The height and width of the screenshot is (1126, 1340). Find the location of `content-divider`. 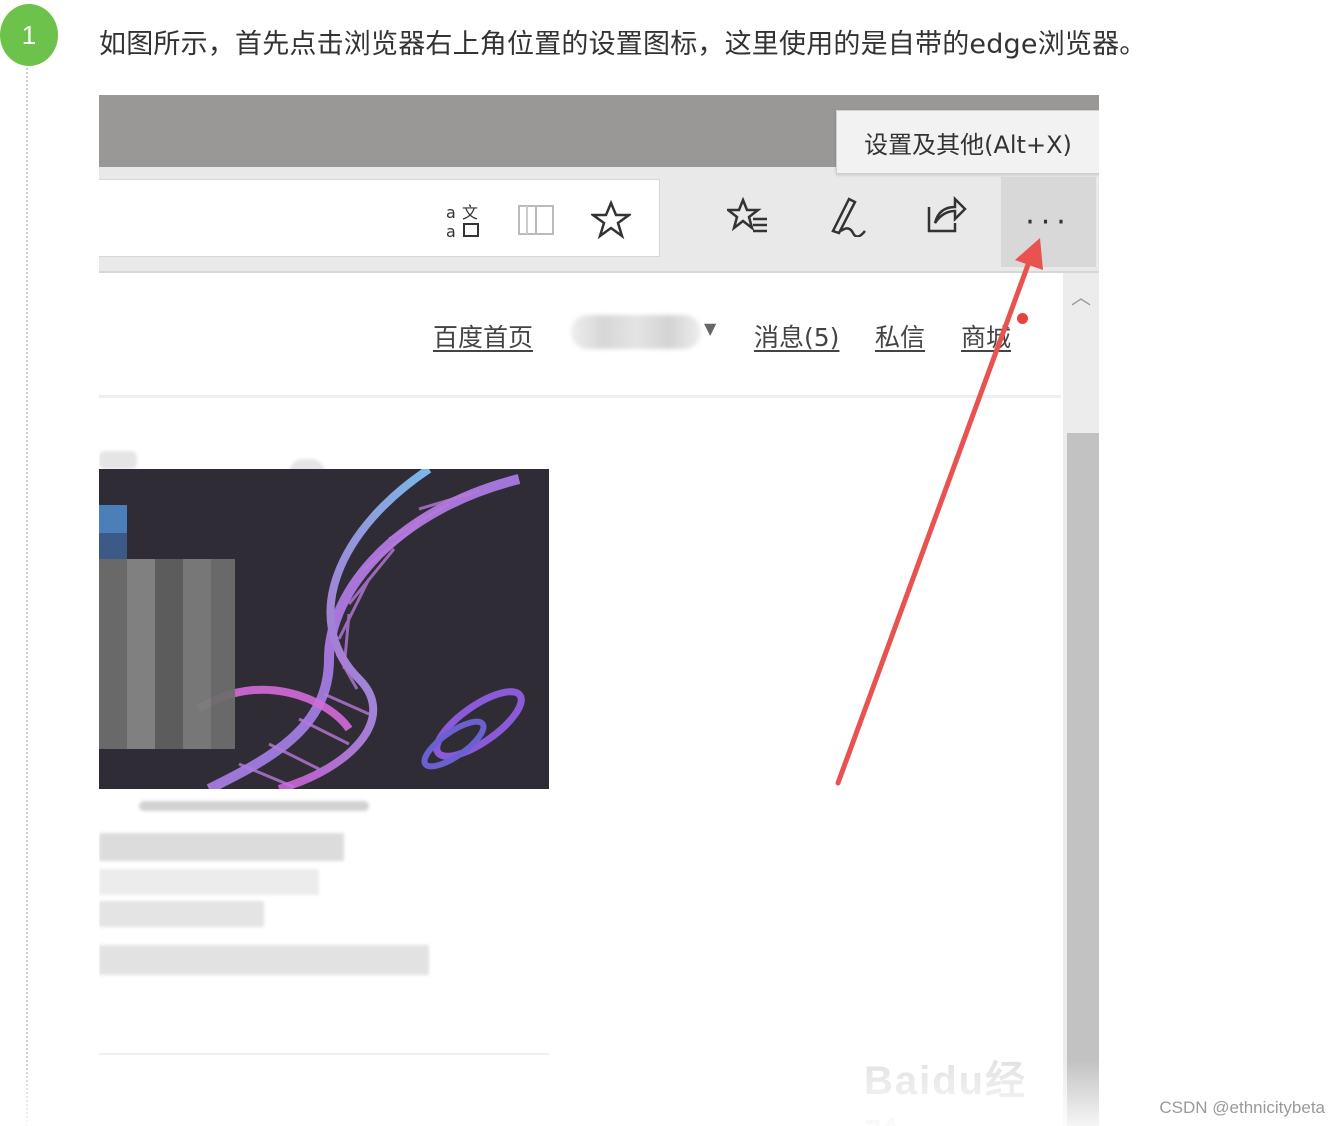

content-divider is located at coordinates (324, 1054).